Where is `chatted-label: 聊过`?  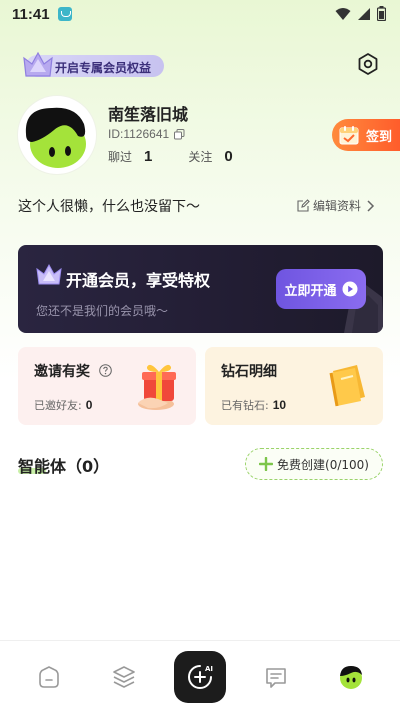
chatted-label: 聊过 is located at coordinates (120, 157).